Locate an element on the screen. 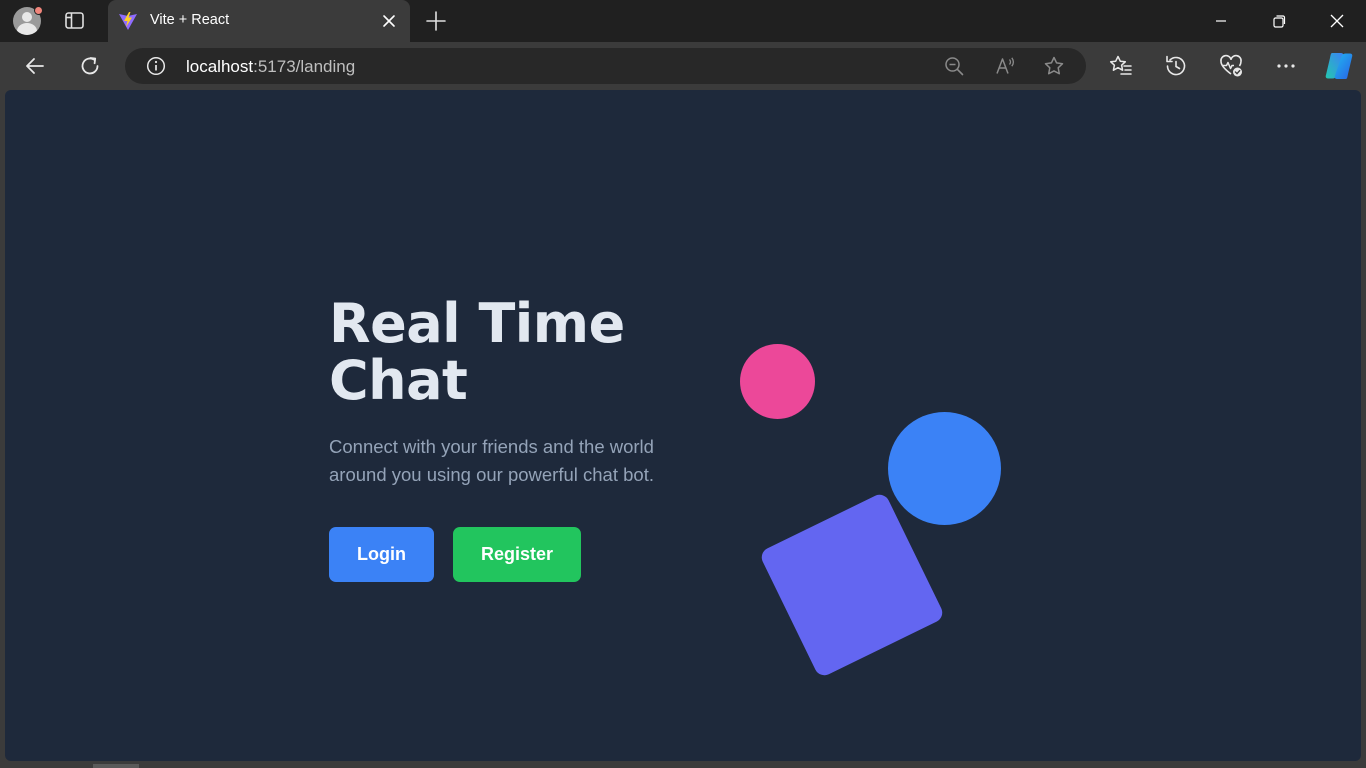  hero-title: Real Time Chat is located at coordinates (477, 352).